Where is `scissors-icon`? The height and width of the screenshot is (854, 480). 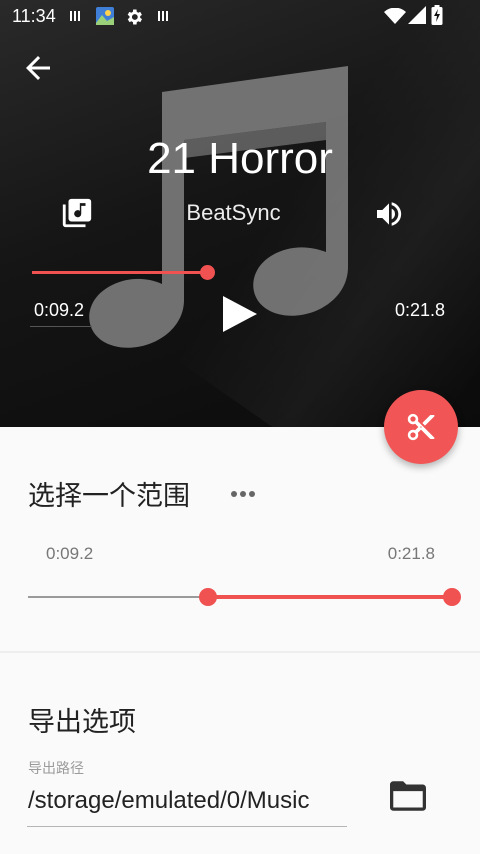 scissors-icon is located at coordinates (421, 427).